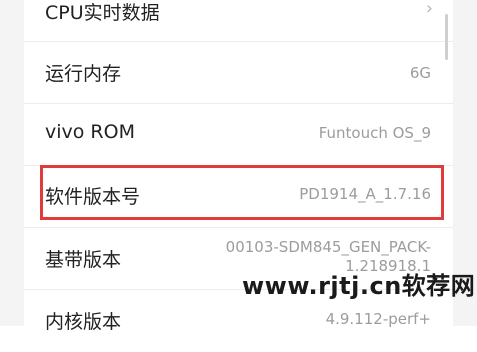 The image size is (477, 352). What do you see at coordinates (12, 163) in the screenshot?
I see `left-gutter` at bounding box center [12, 163].